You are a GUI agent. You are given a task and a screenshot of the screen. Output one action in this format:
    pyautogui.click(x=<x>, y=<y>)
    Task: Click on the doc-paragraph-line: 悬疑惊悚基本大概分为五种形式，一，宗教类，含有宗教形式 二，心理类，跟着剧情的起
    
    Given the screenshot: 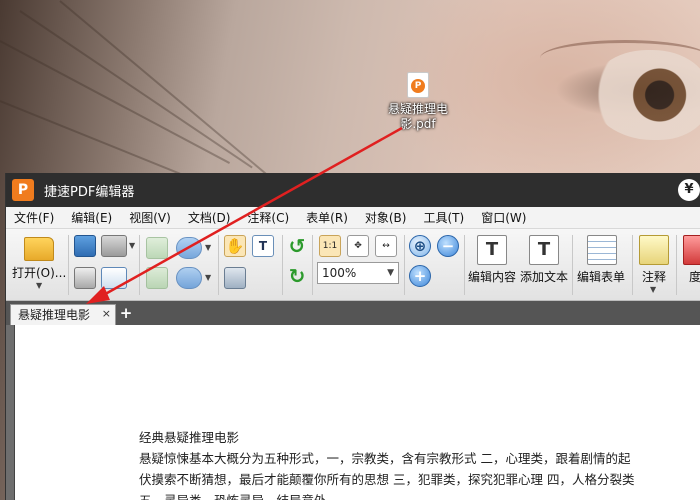 What is the action you would take?
    pyautogui.click(x=385, y=458)
    